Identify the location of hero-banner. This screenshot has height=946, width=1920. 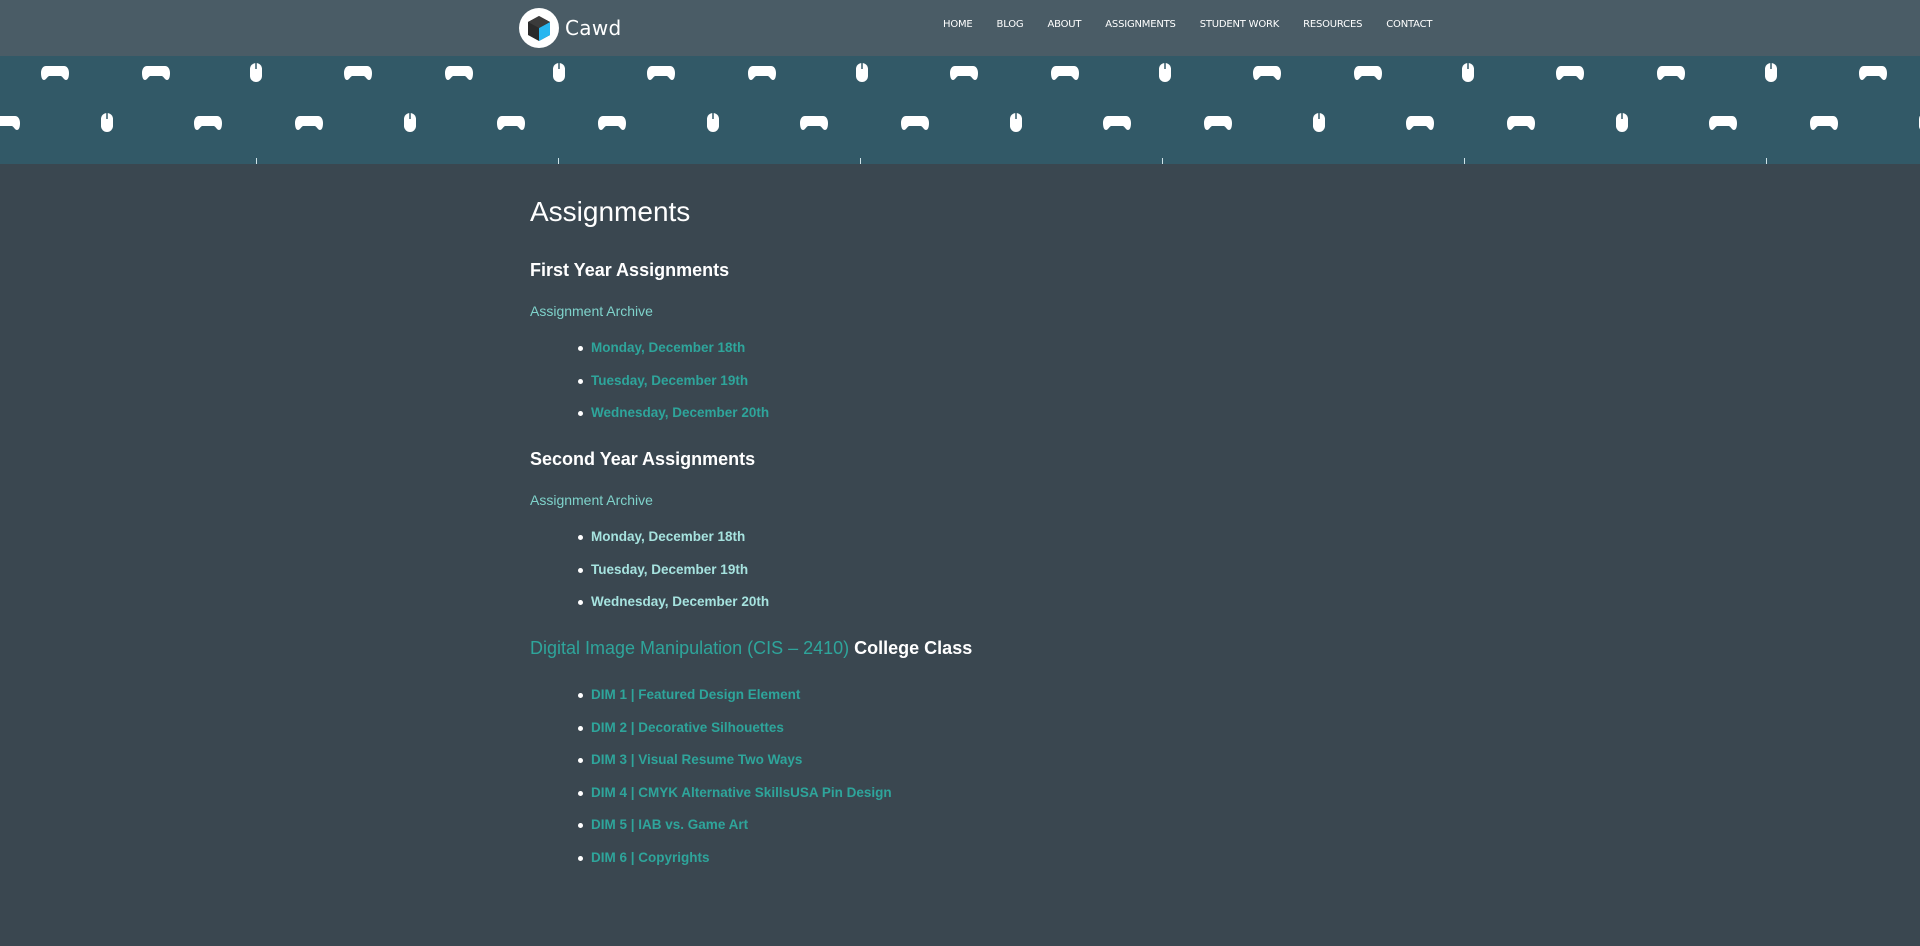
(960, 110).